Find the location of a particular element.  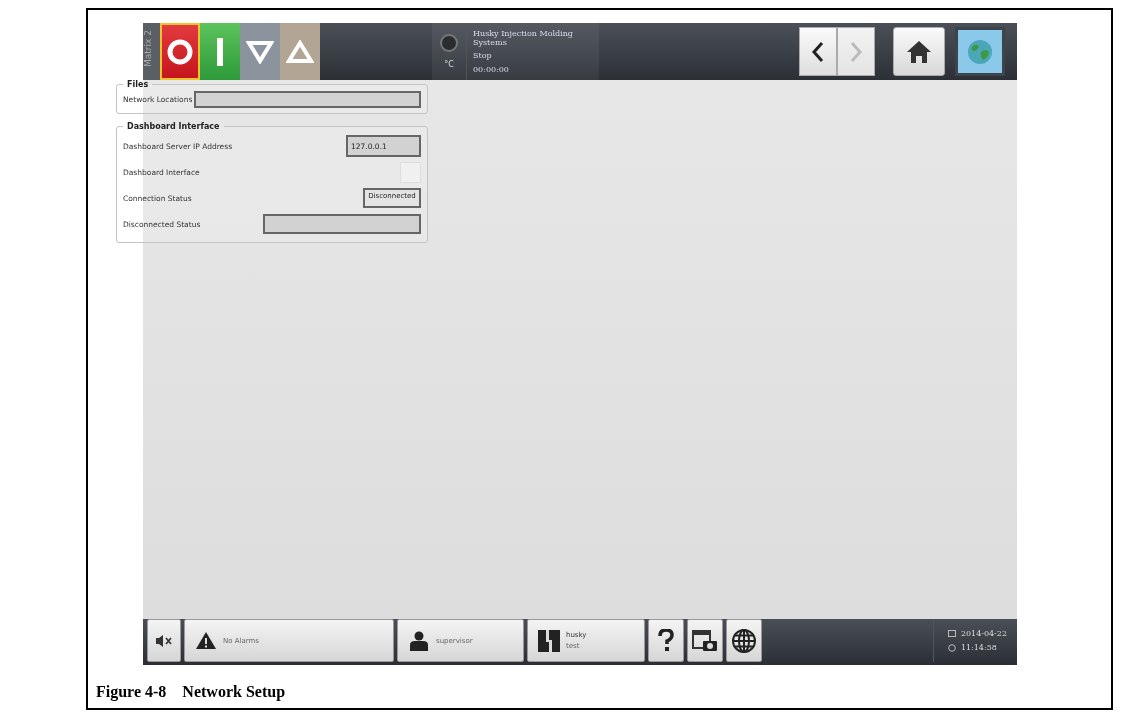

temperature-unit: °C is located at coordinates (449, 64).